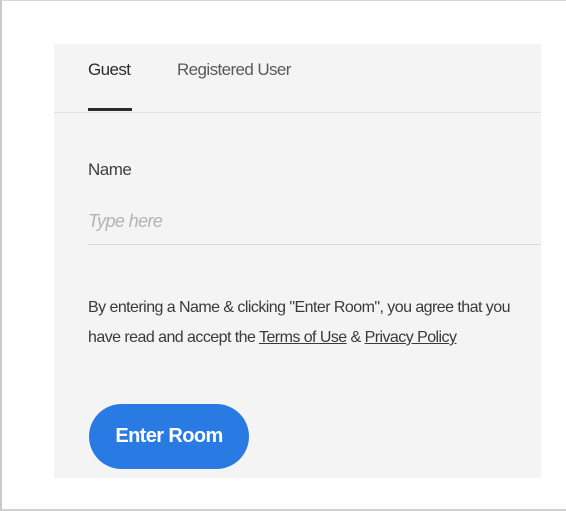 This screenshot has height=511, width=566. Describe the element at coordinates (110, 169) in the screenshot. I see `name-label: Name` at that location.